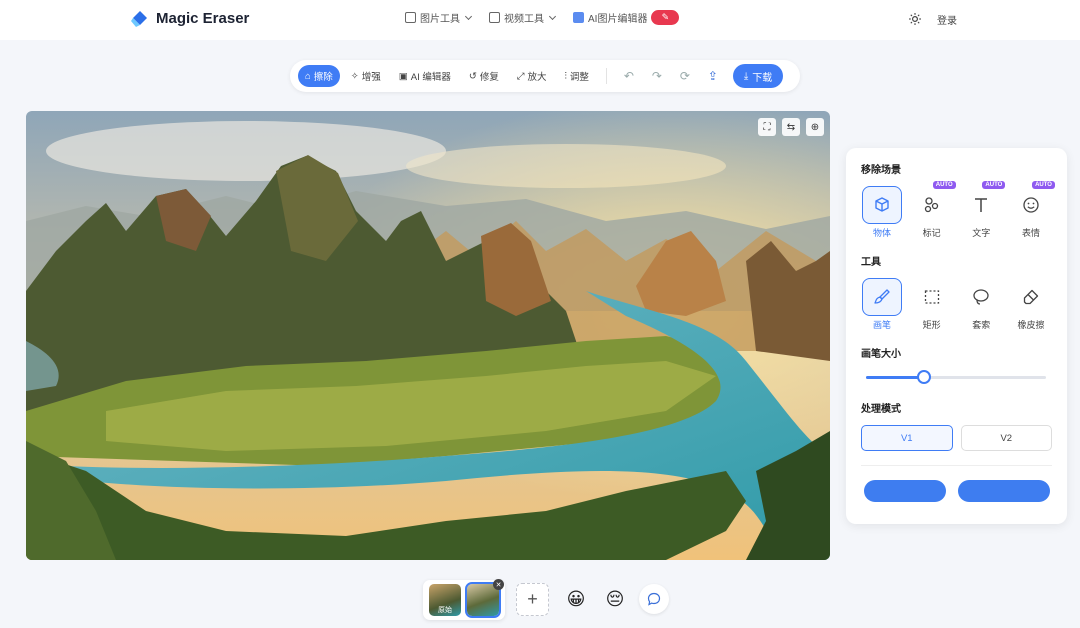 The image size is (1080, 628). I want to click on nav-video-tools: 视频工具, so click(523, 17).